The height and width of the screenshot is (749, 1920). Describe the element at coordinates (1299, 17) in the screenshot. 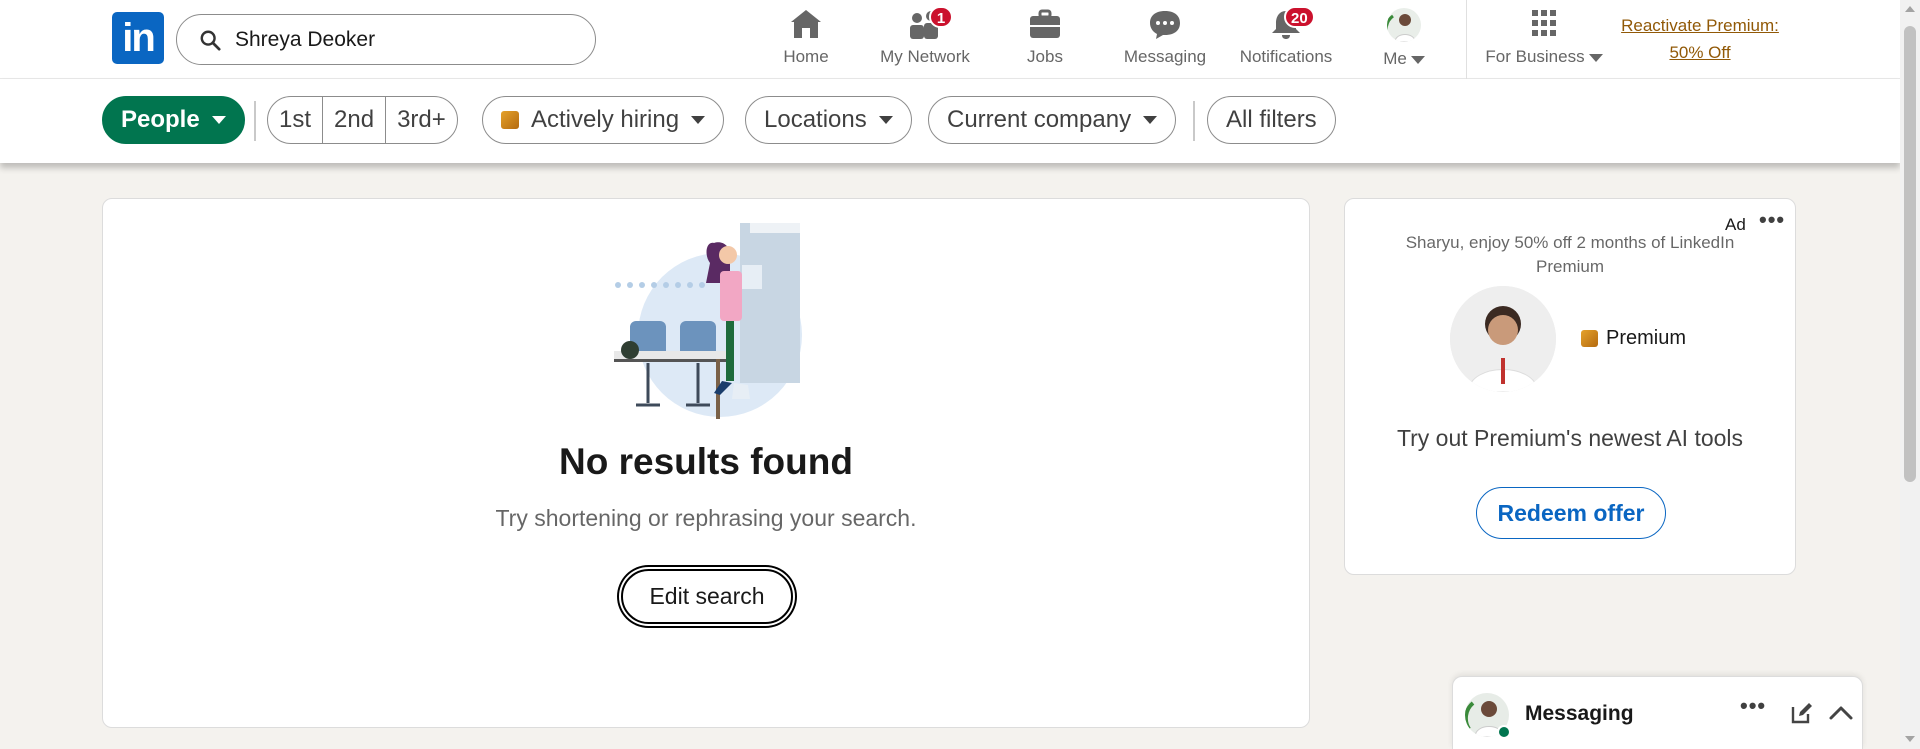

I see `notifications-badge: 20` at that location.